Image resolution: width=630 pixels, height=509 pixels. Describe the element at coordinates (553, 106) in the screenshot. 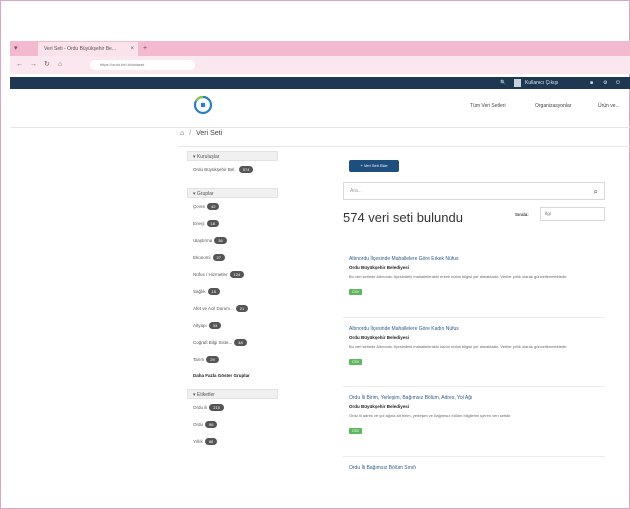

I see `nav-link-organizations: Organizasyonlar` at that location.